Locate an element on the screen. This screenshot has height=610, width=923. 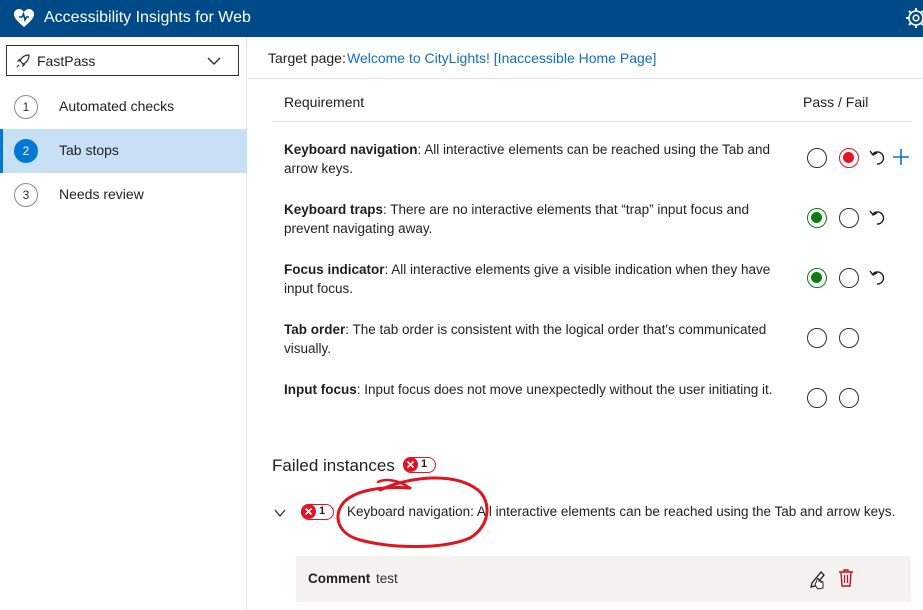
edit-icon is located at coordinates (818, 579).